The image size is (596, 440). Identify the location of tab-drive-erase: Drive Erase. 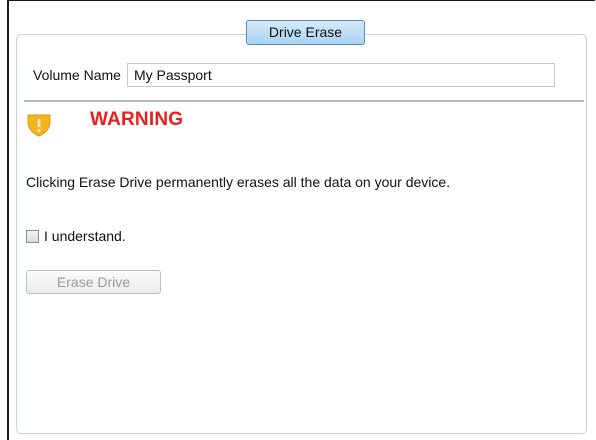
(305, 32).